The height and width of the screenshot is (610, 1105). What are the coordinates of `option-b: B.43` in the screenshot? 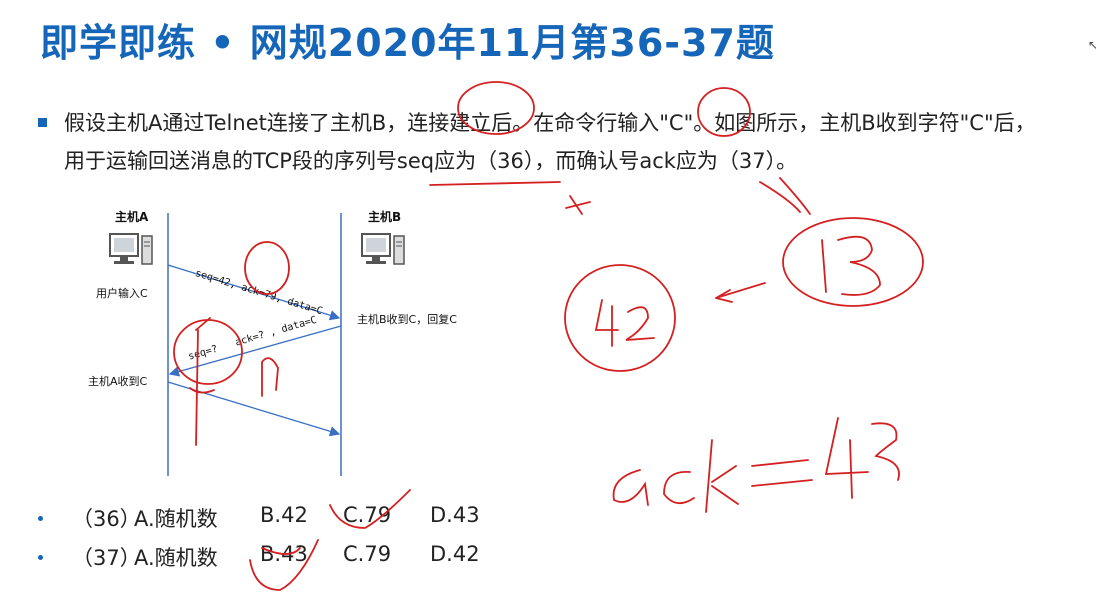 It's located at (284, 554).